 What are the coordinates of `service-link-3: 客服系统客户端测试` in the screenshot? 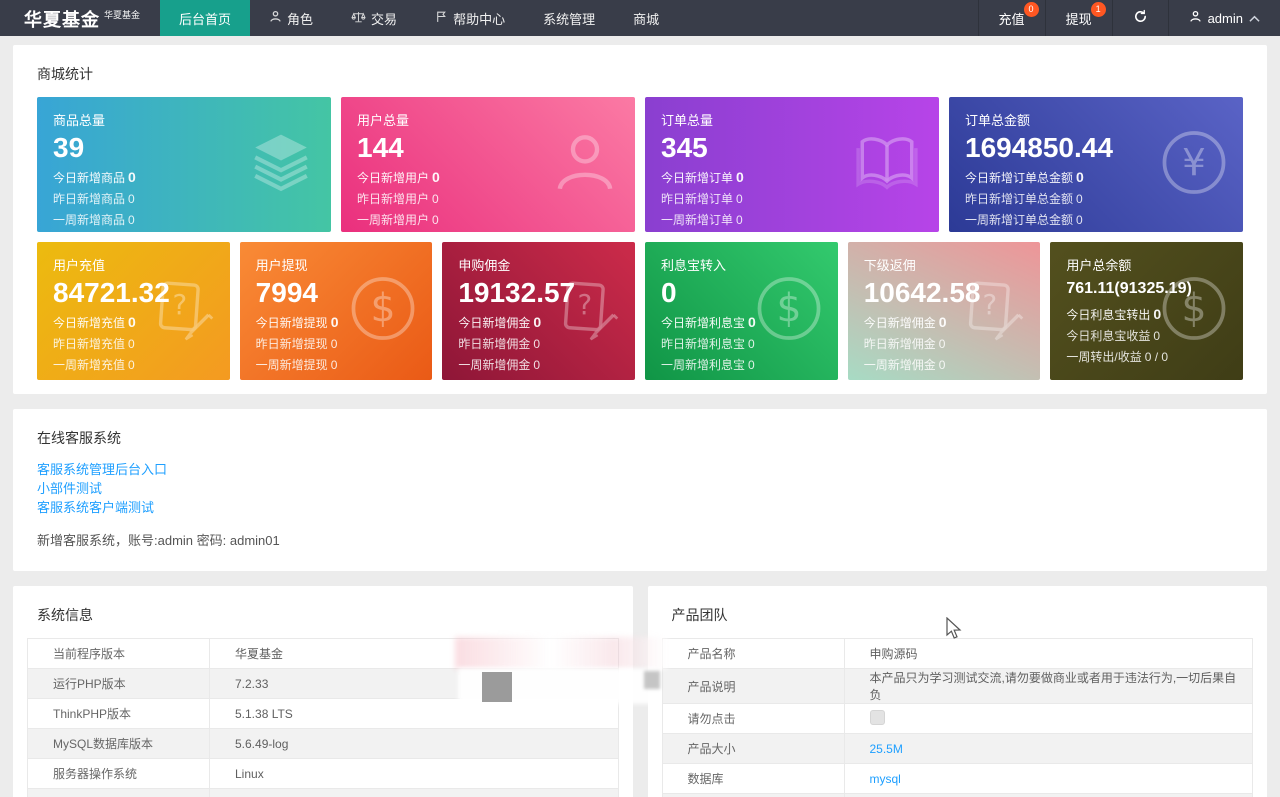 It's located at (640, 508).